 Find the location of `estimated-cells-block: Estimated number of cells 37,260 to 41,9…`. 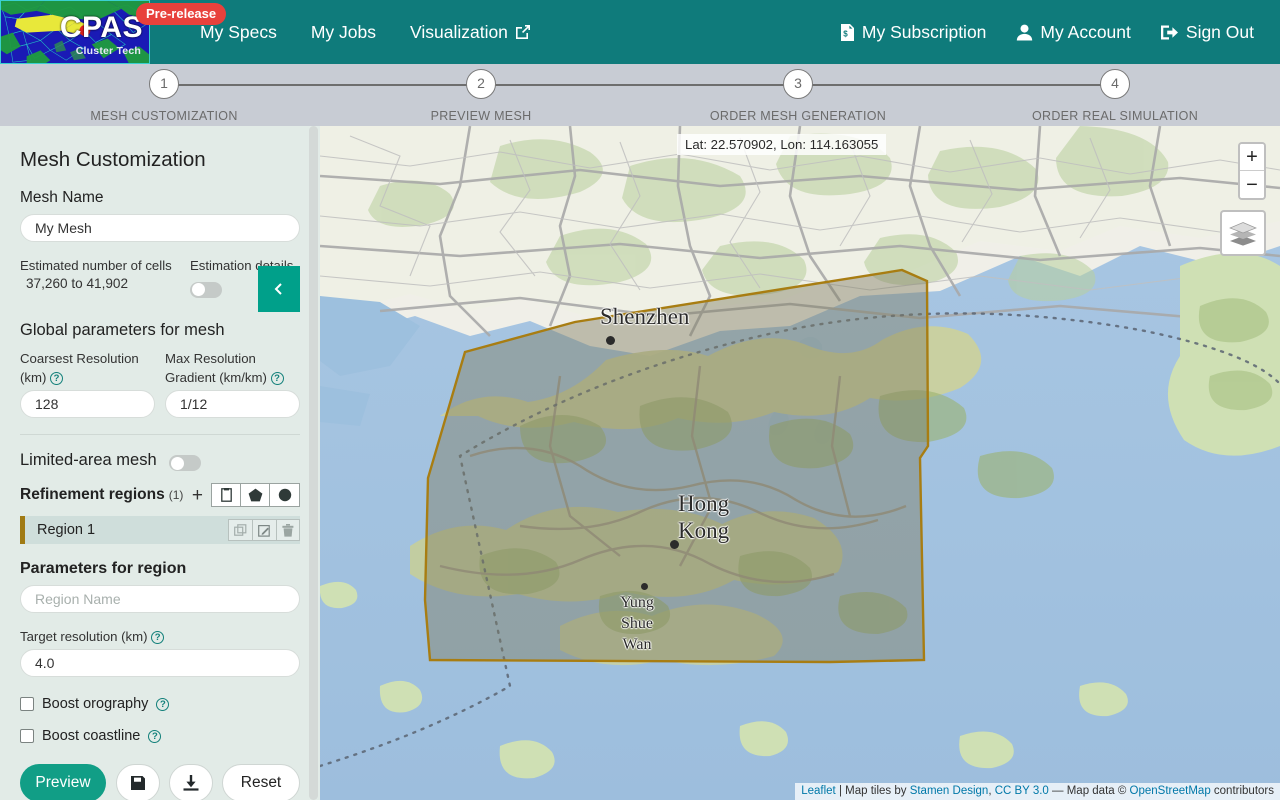

estimated-cells-block: Estimated number of cells 37,260 to 41,9… is located at coordinates (100, 279).